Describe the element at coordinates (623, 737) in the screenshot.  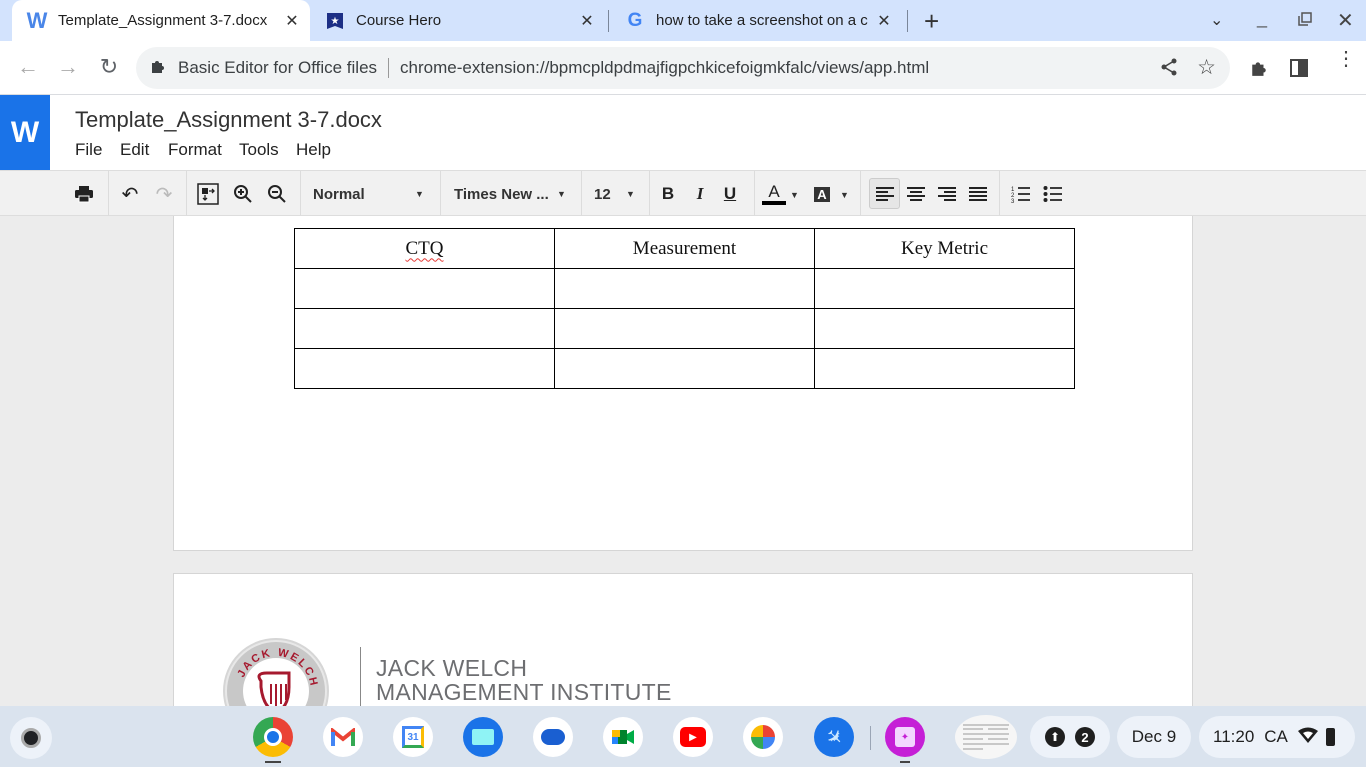
I see `meet-app-icon` at that location.